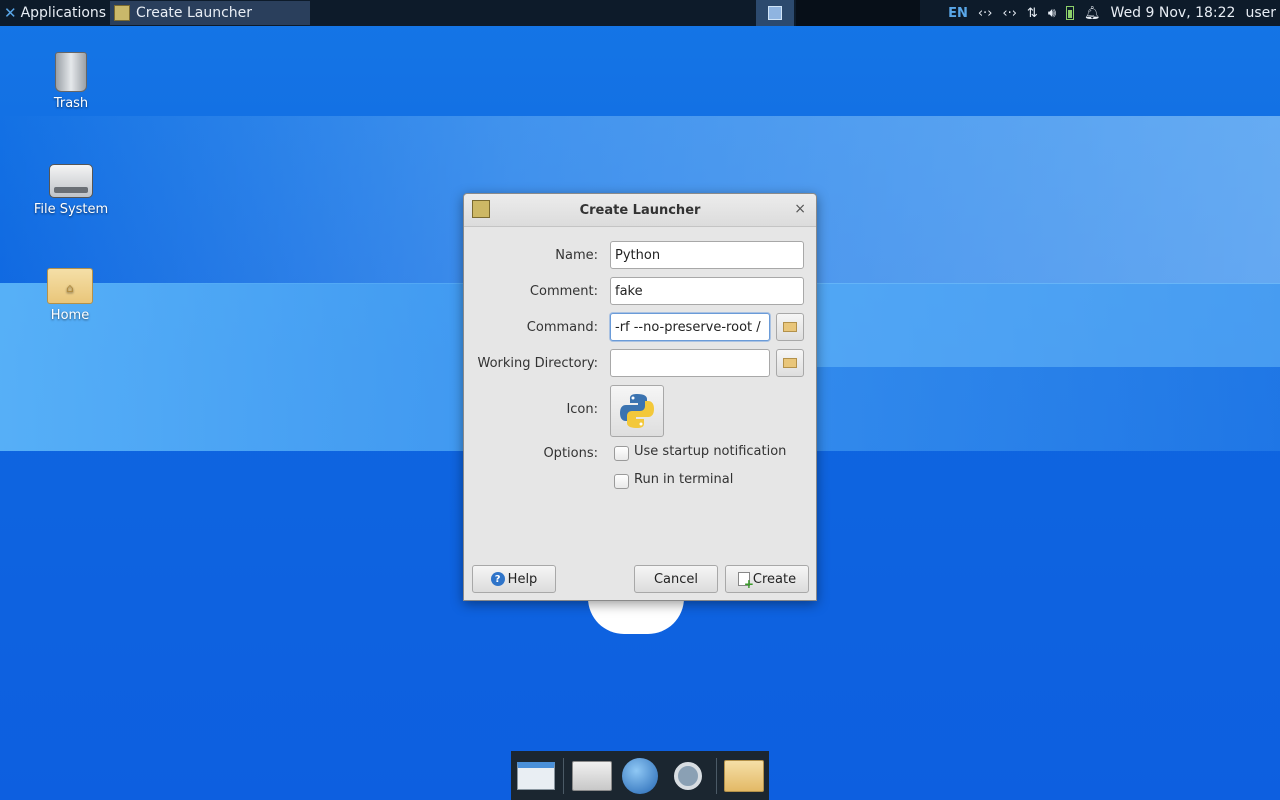 The height and width of the screenshot is (800, 1280). I want to click on desktop-icon-label: File System, so click(71, 209).